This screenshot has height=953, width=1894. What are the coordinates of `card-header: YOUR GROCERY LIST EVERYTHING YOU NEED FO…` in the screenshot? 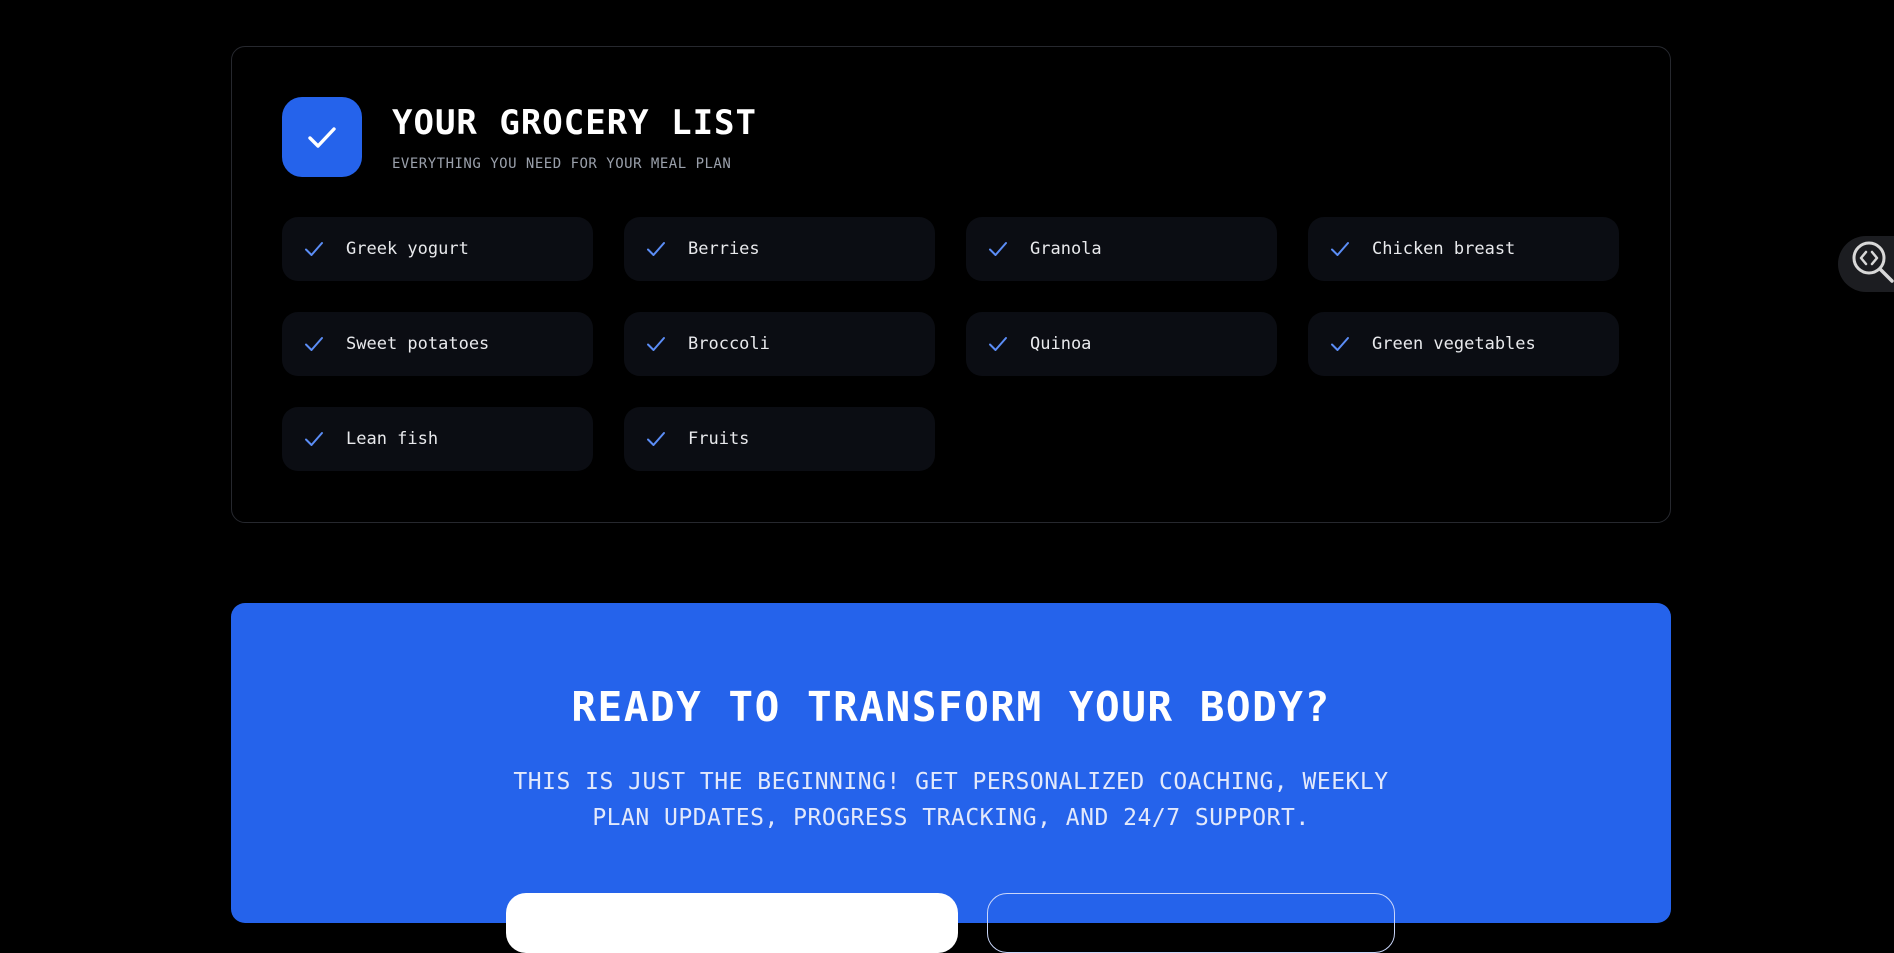 It's located at (519, 137).